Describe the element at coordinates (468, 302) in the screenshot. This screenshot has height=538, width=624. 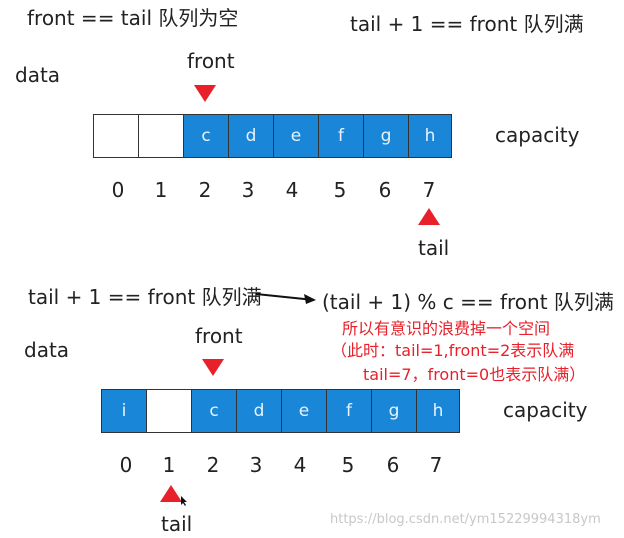
I see `modulo-condition-text: (tail + 1) % c == front 队列满` at that location.